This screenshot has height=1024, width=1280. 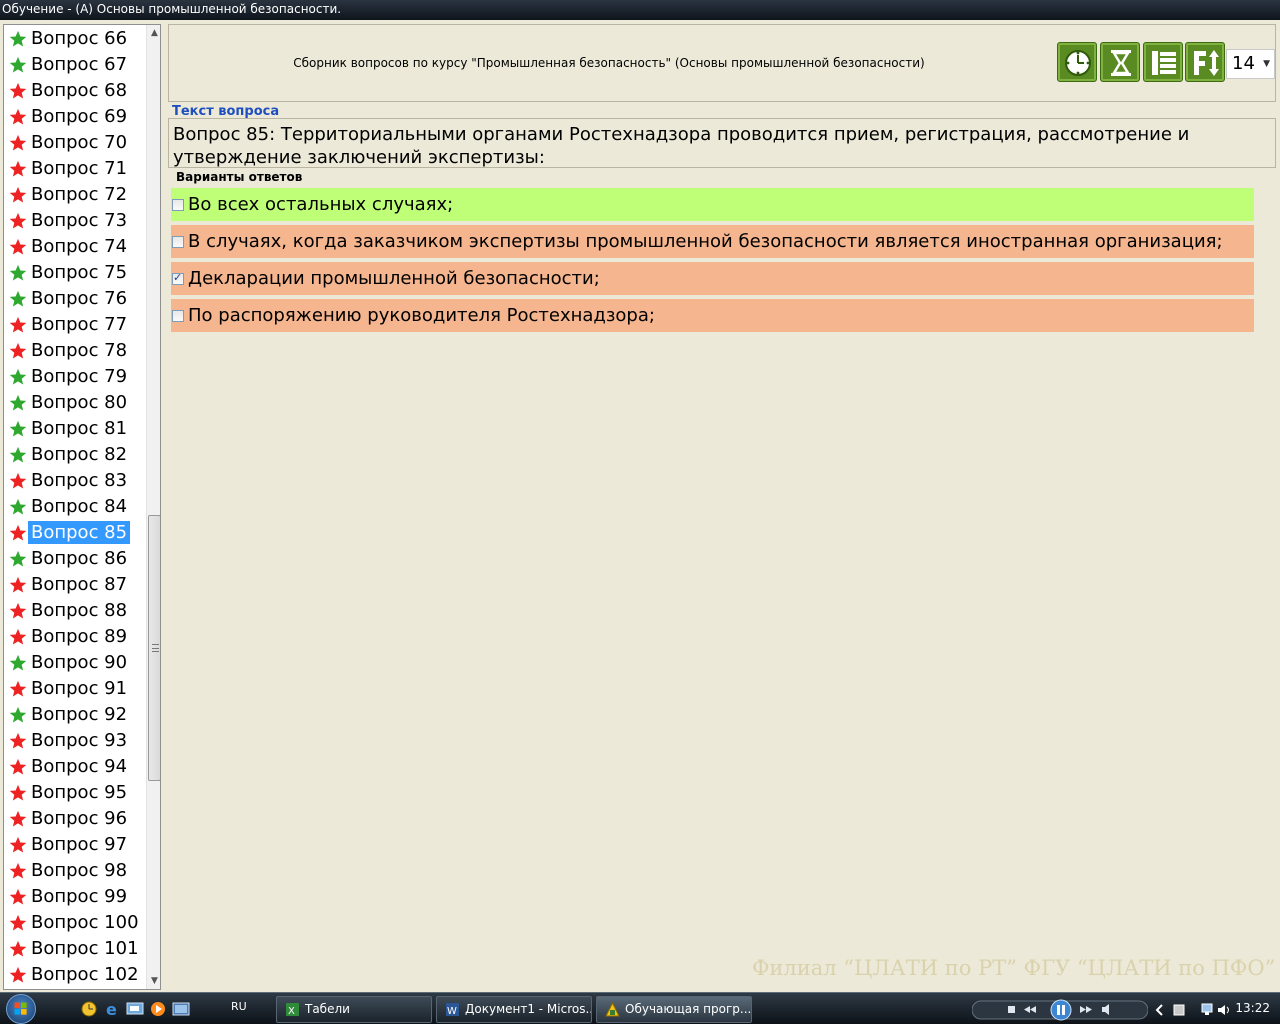 What do you see at coordinates (74, 325) in the screenshot?
I see `question-list-item: Вопрос 77` at bounding box center [74, 325].